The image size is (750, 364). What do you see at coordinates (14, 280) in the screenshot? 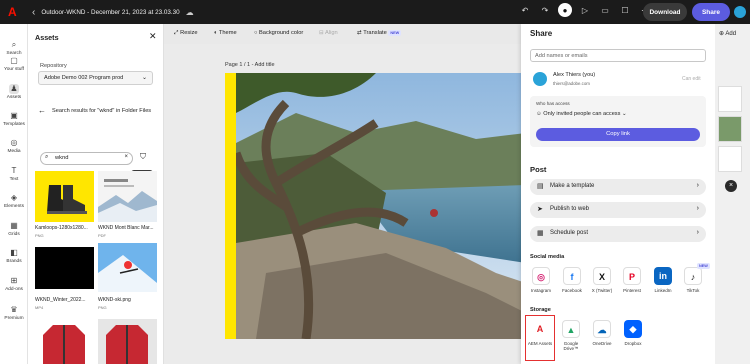
I see `addons-icon: ⊞` at bounding box center [14, 280].